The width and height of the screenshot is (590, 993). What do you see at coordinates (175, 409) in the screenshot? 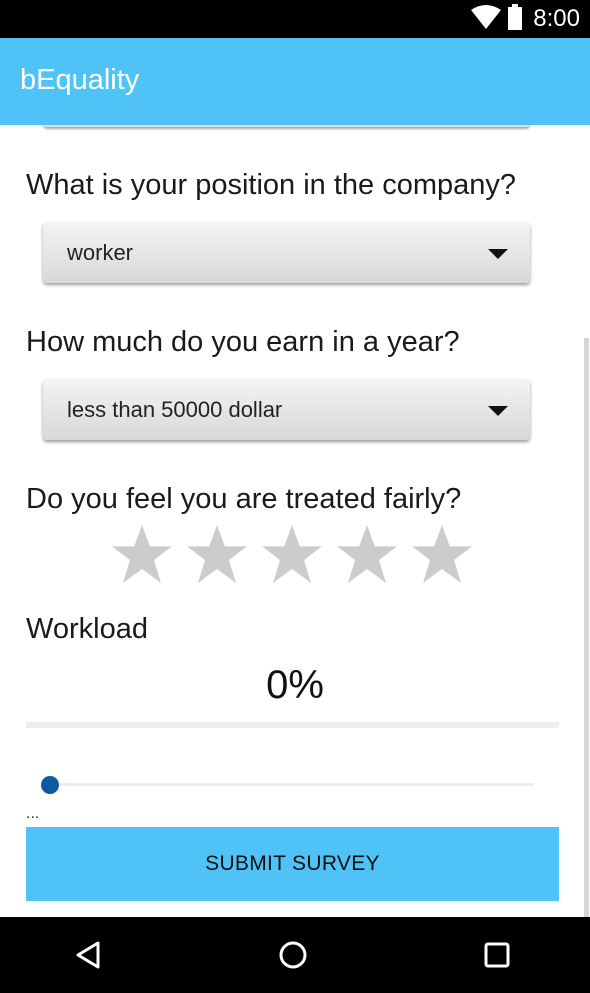
I see `earnings-spinner-value: less than 50000 dollar` at bounding box center [175, 409].